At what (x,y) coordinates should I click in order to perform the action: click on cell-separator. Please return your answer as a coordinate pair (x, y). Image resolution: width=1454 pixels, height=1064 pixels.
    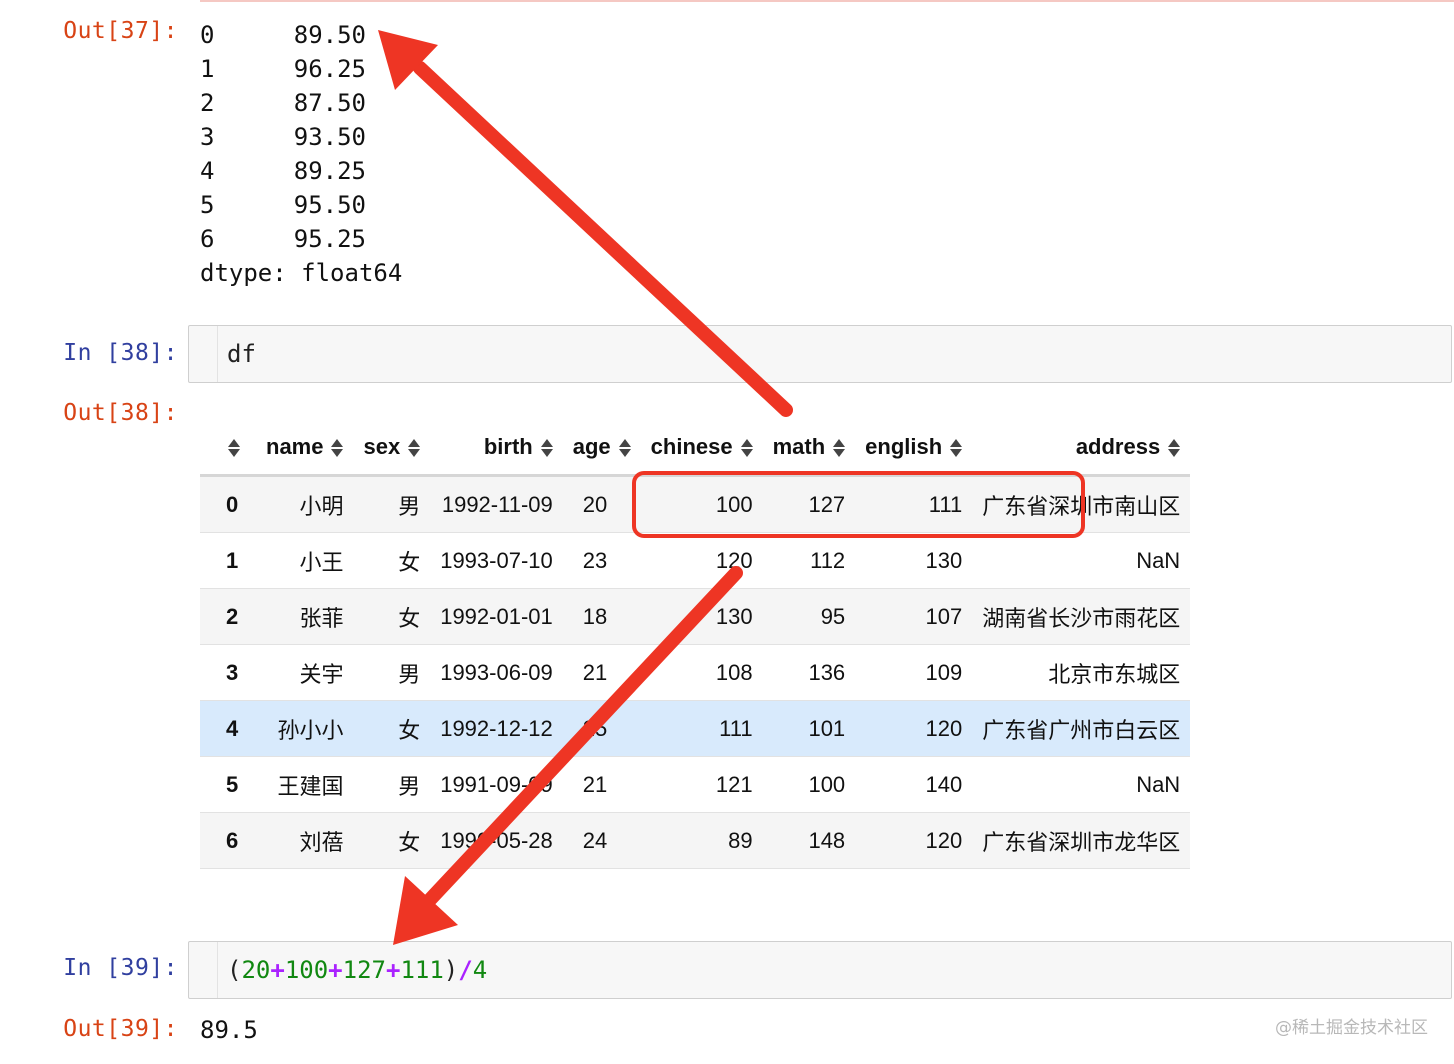
    Looking at the image, I should click on (827, 1).